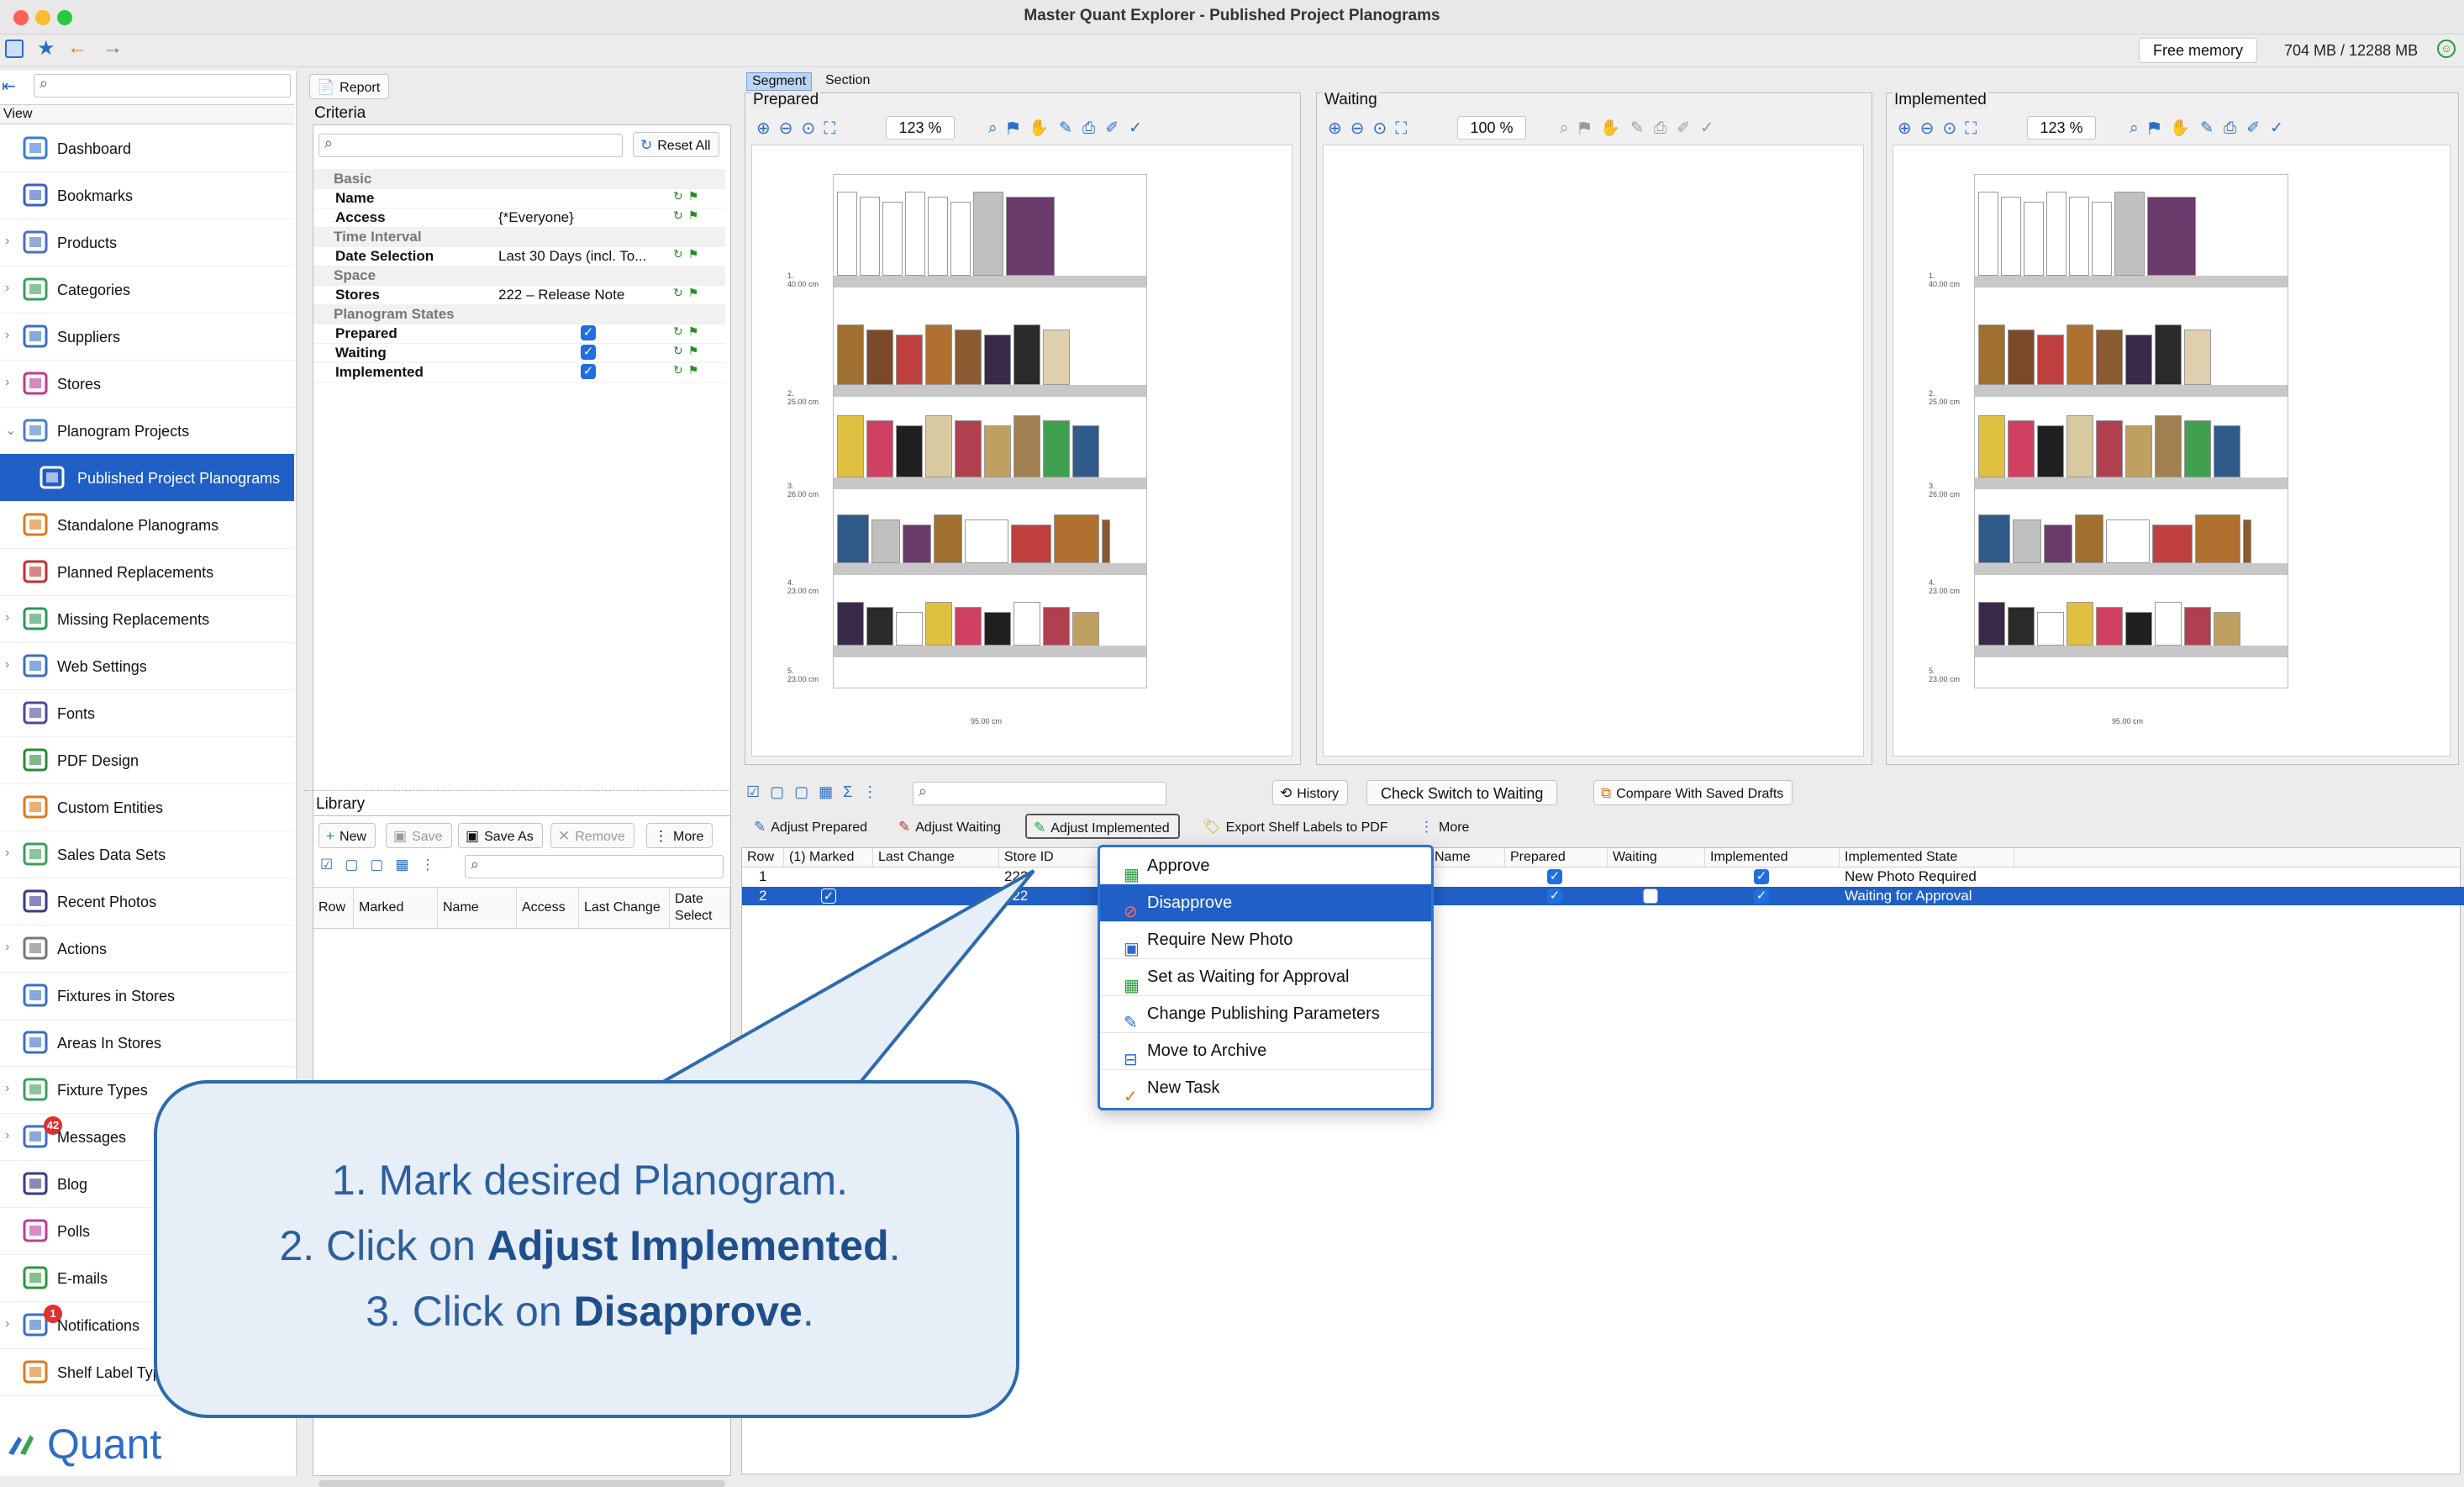 This screenshot has height=1487, width=2464. What do you see at coordinates (162, 86) in the screenshot?
I see `sidebar-search-input: ⌕` at bounding box center [162, 86].